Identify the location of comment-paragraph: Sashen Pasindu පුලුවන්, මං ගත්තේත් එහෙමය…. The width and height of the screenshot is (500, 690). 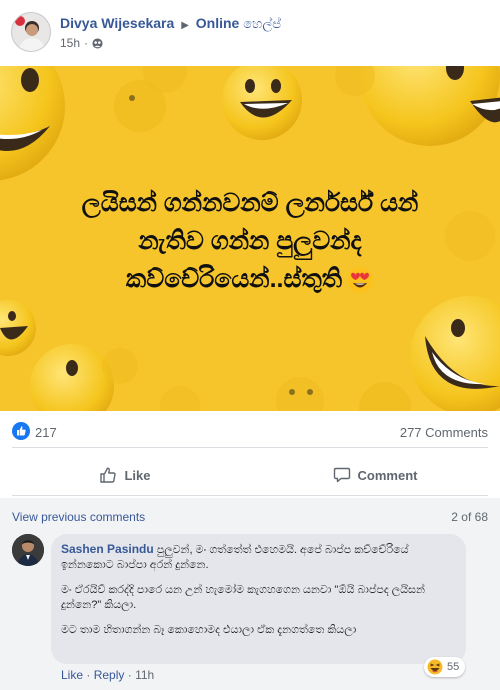
(258, 557).